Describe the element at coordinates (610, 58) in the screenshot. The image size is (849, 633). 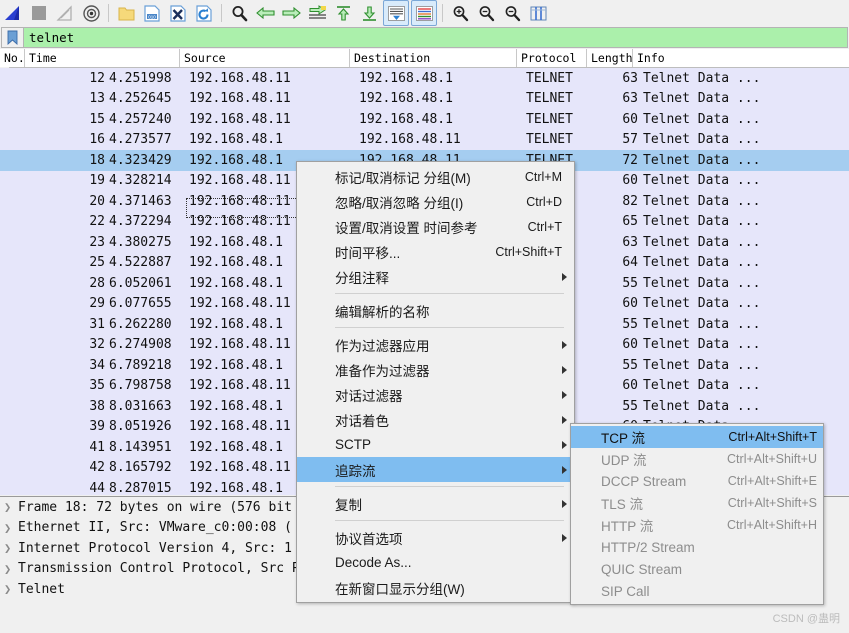
I see `column-header-length: Length` at that location.